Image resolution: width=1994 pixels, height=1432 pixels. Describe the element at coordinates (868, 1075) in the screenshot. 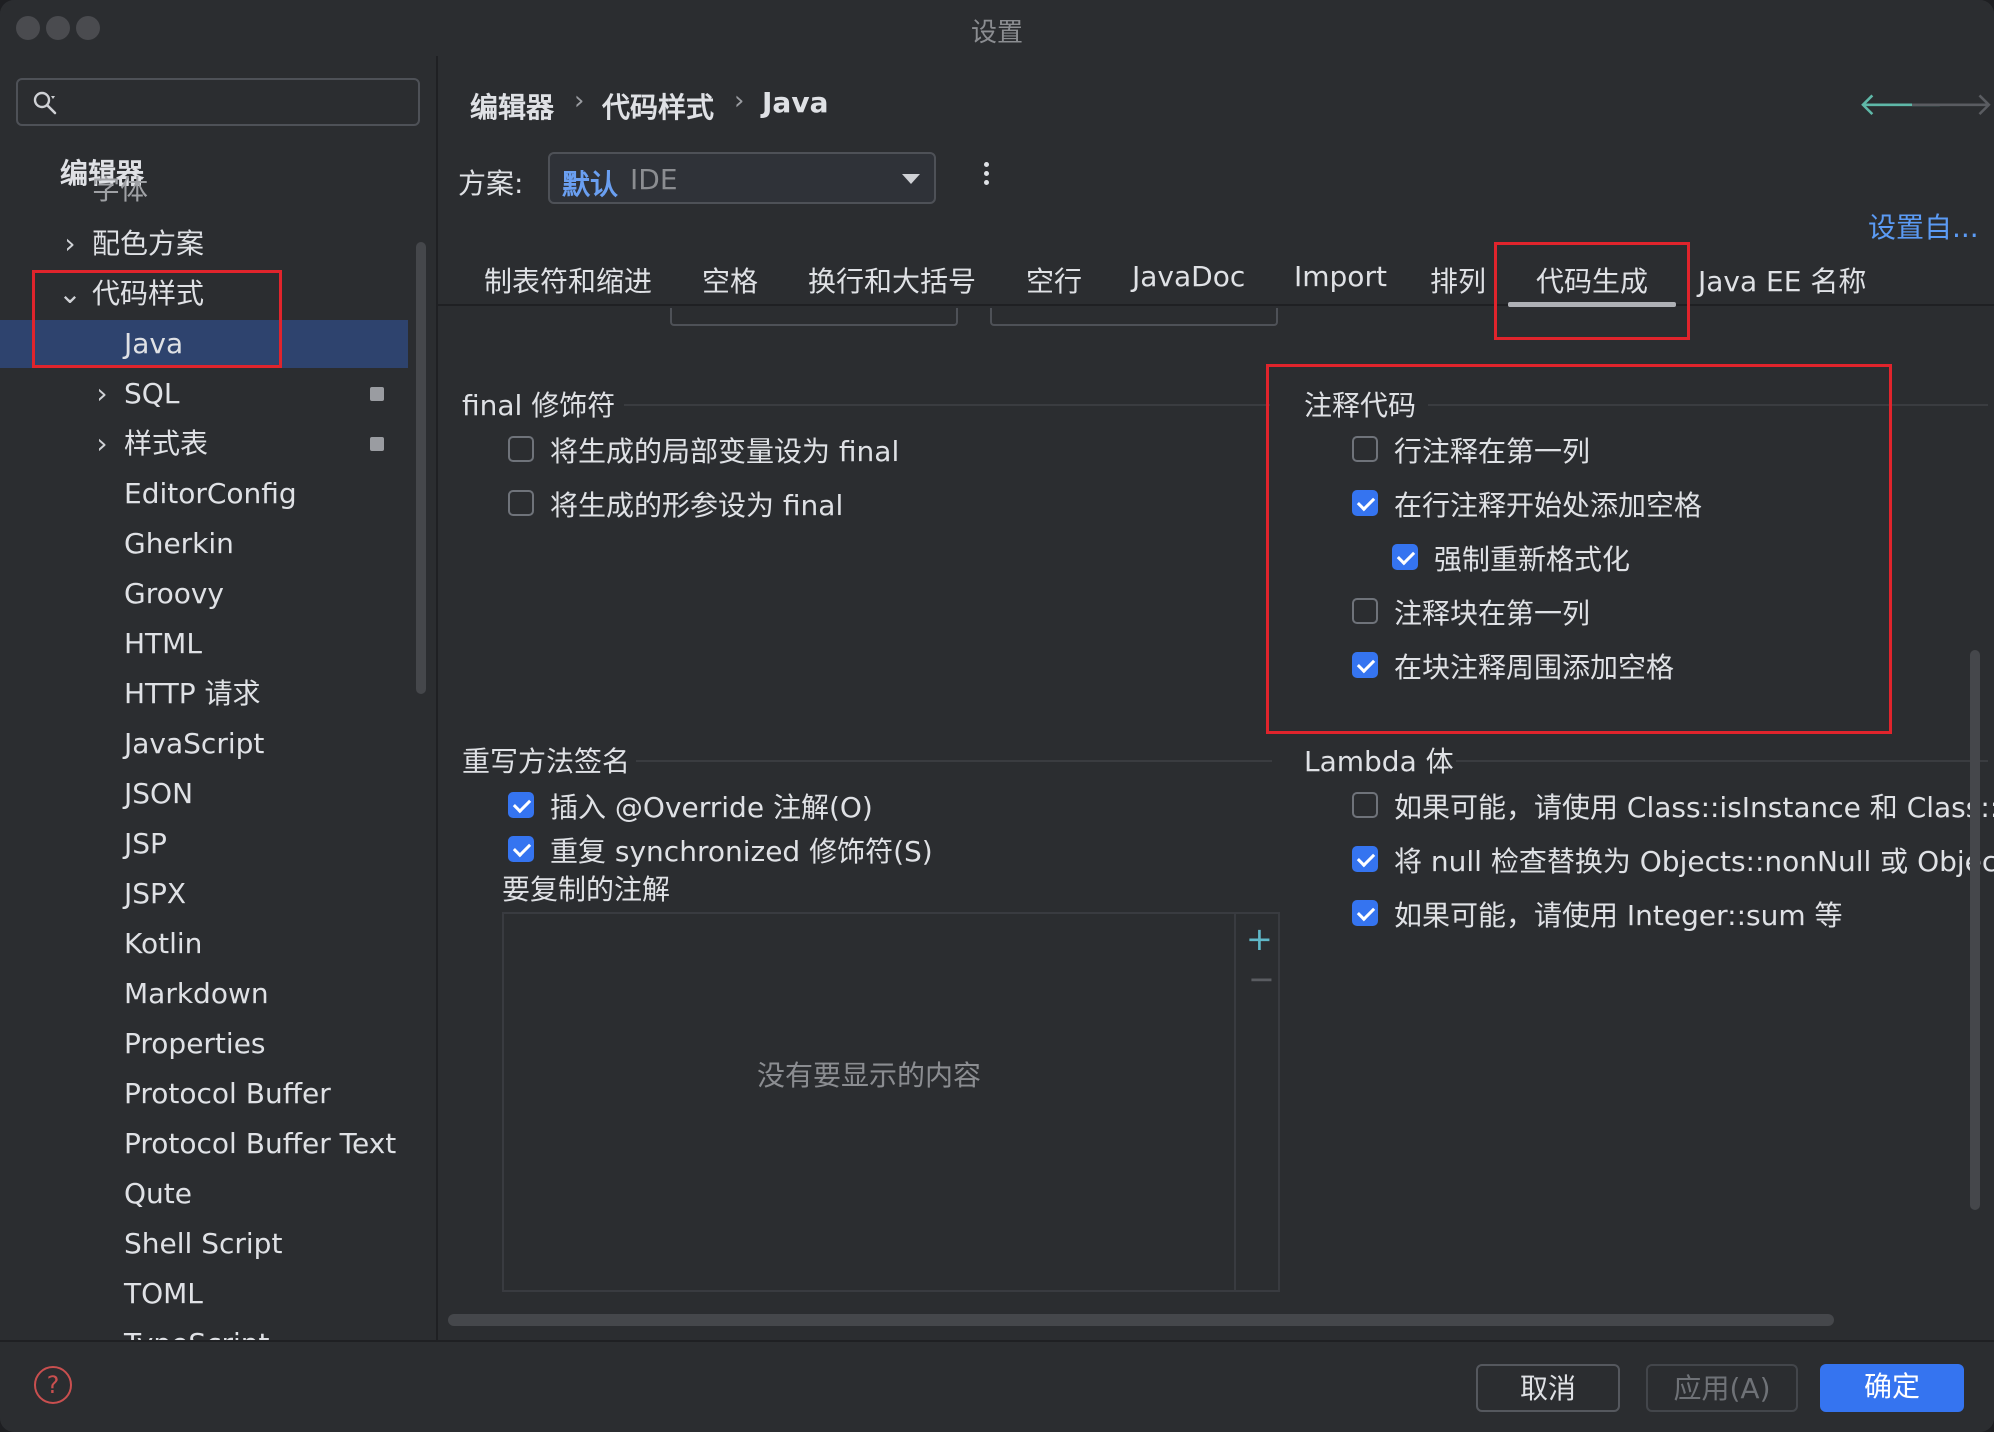

I see `empty-list-text: 没有要显示的内容` at that location.